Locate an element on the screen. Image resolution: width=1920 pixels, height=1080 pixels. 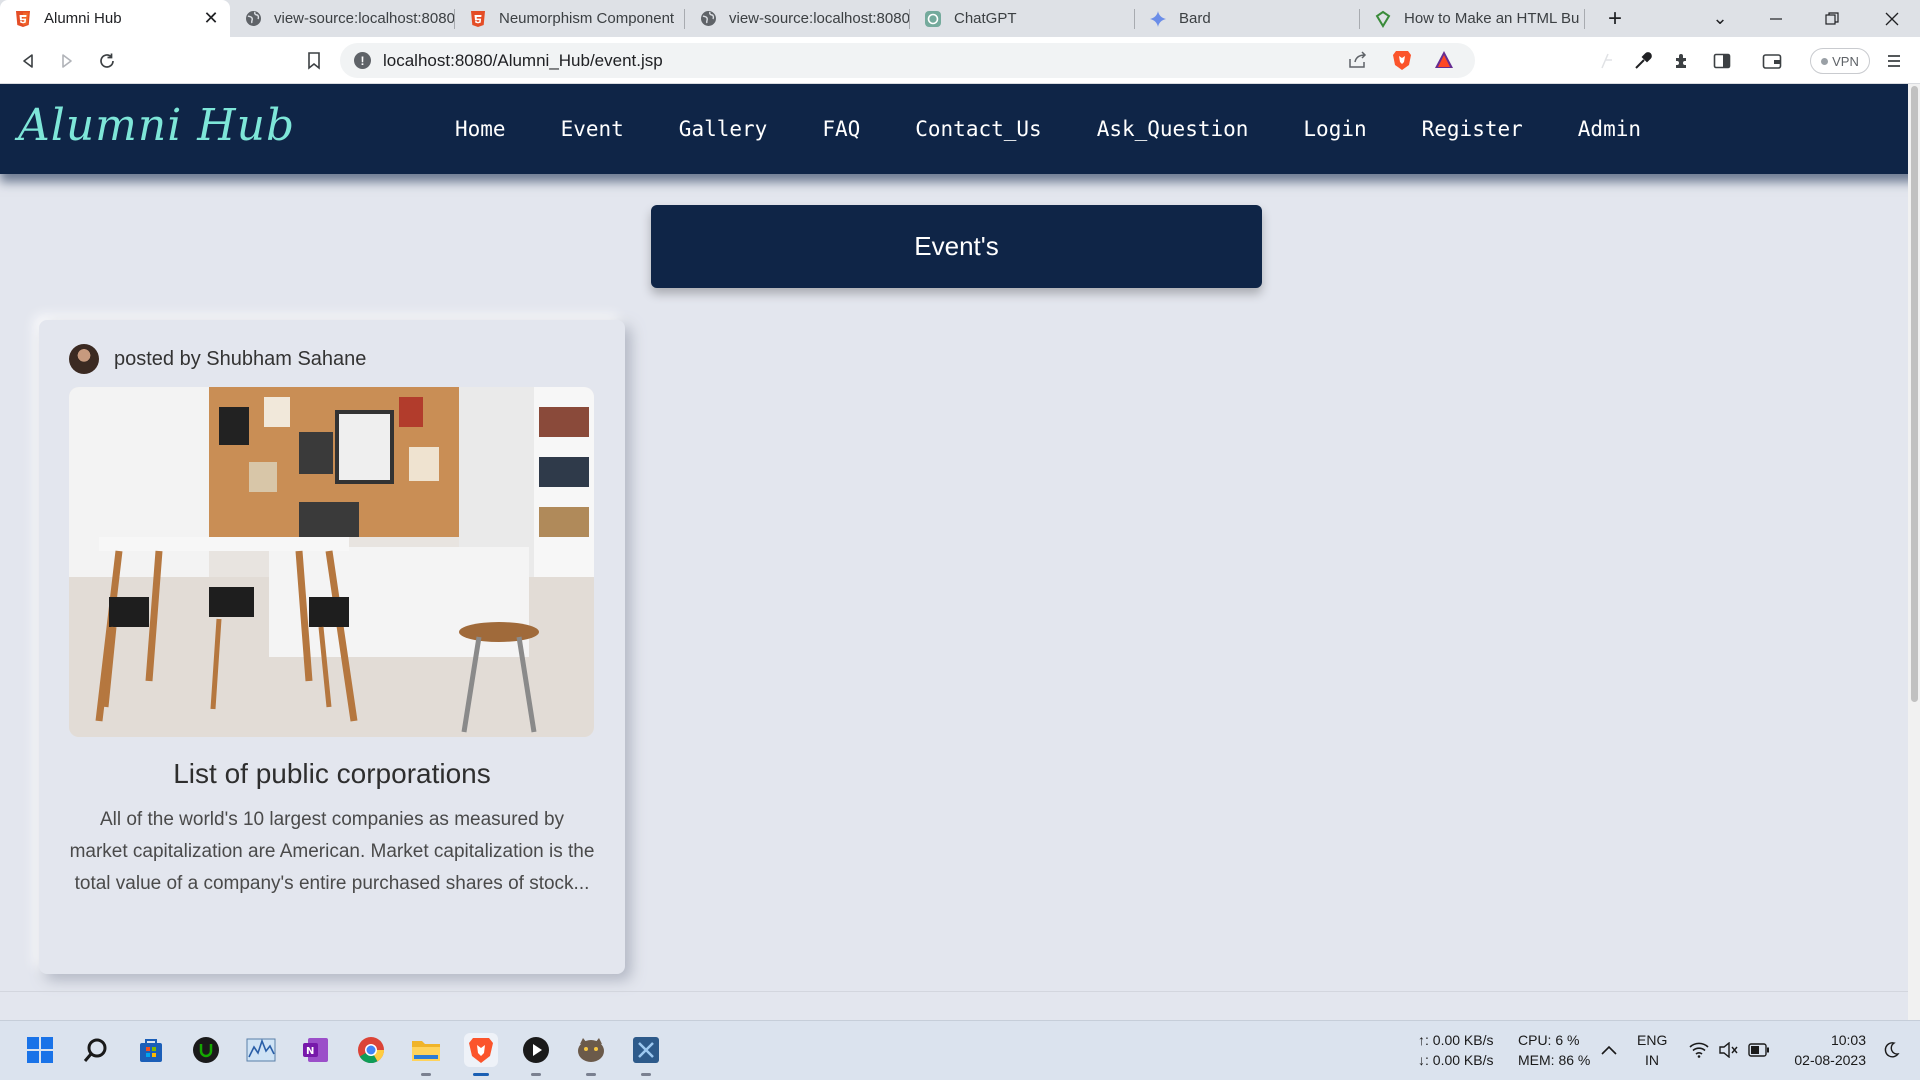
close-window-button is located at coordinates (1892, 18).